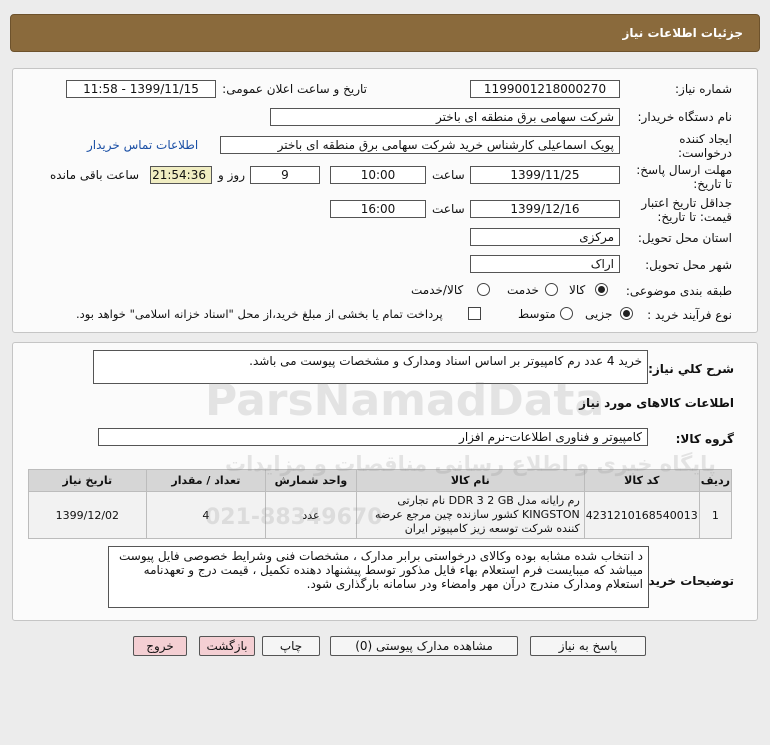 The height and width of the screenshot is (745, 770). What do you see at coordinates (311, 480) in the screenshot?
I see `col-unit-header: واحد شمارش` at bounding box center [311, 480].